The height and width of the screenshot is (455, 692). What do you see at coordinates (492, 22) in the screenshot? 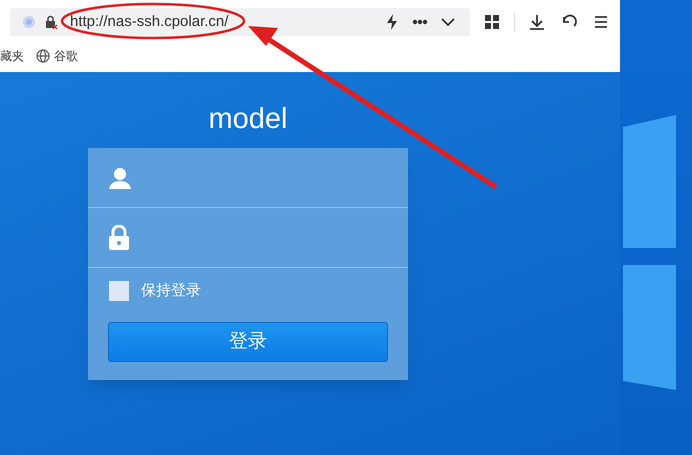
I see `grid-icon` at bounding box center [492, 22].